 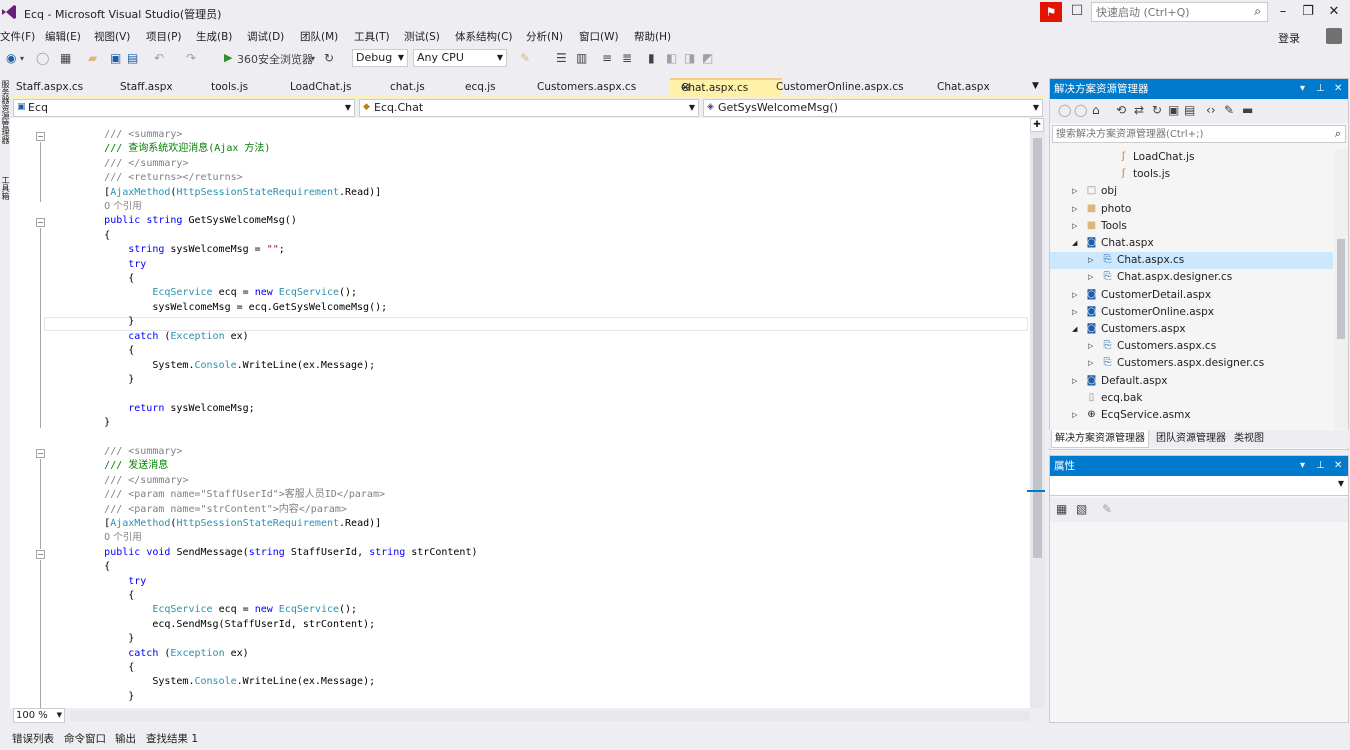 What do you see at coordinates (407, 87) in the screenshot?
I see `tab-chat-js: chat.js` at bounding box center [407, 87].